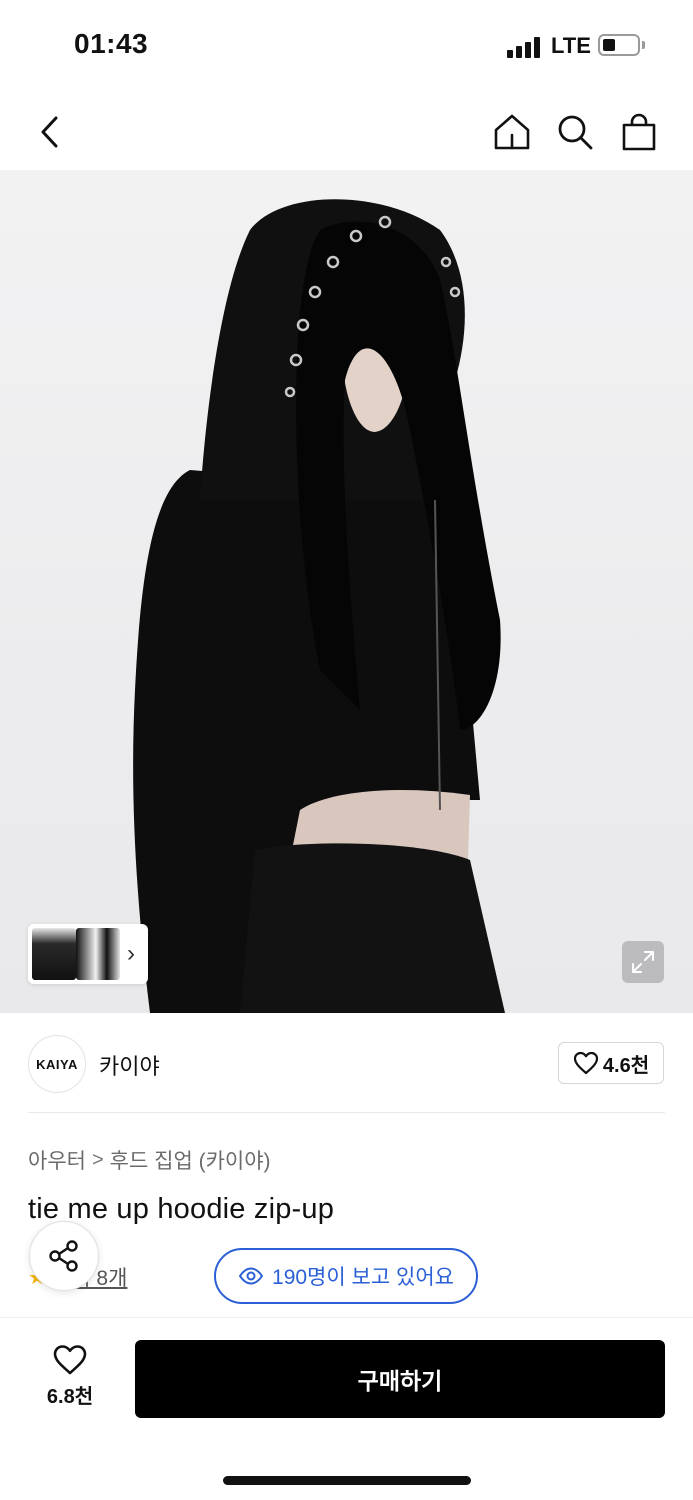 The image size is (693, 1500). I want to click on viewers-text: 190명이 보고 있어요, so click(363, 1277).